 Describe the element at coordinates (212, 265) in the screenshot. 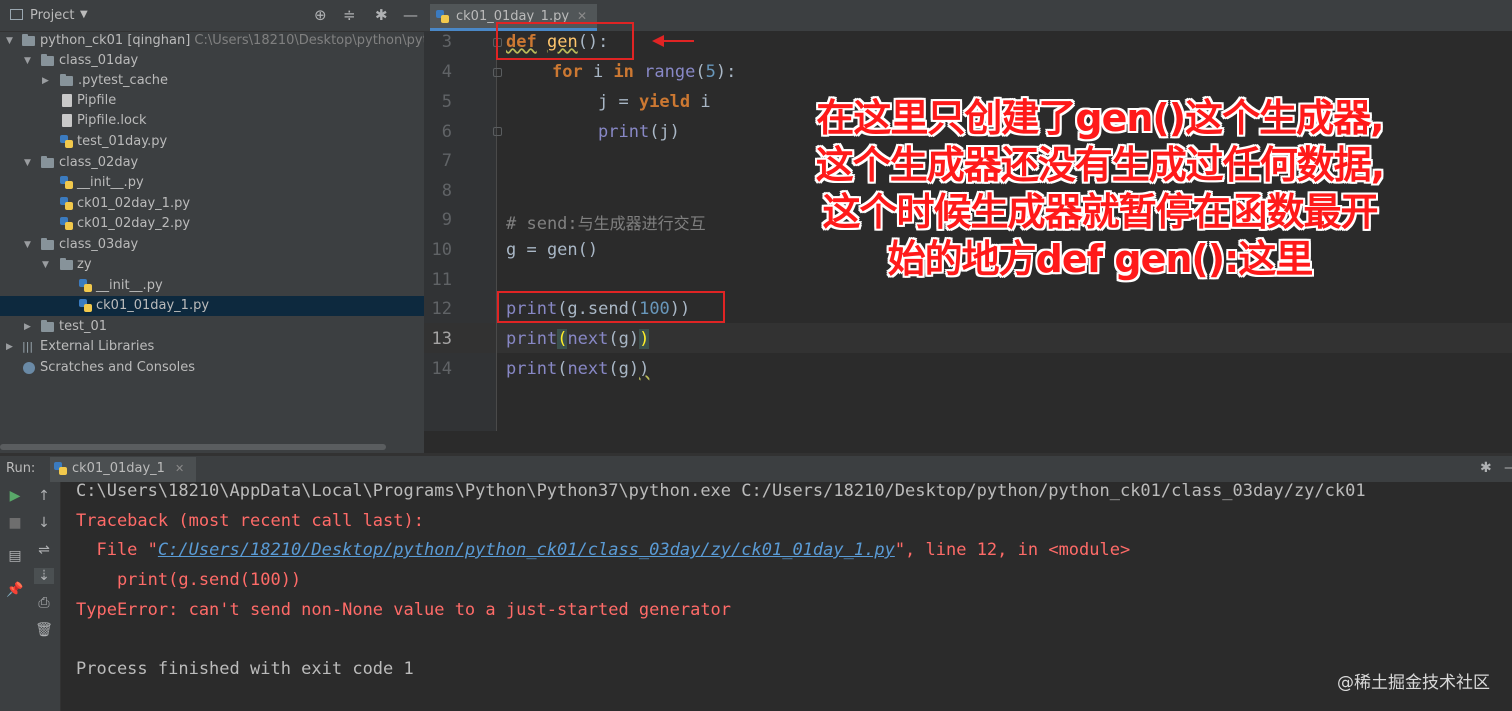

I see `tree-item-folder: ▼ zy` at that location.